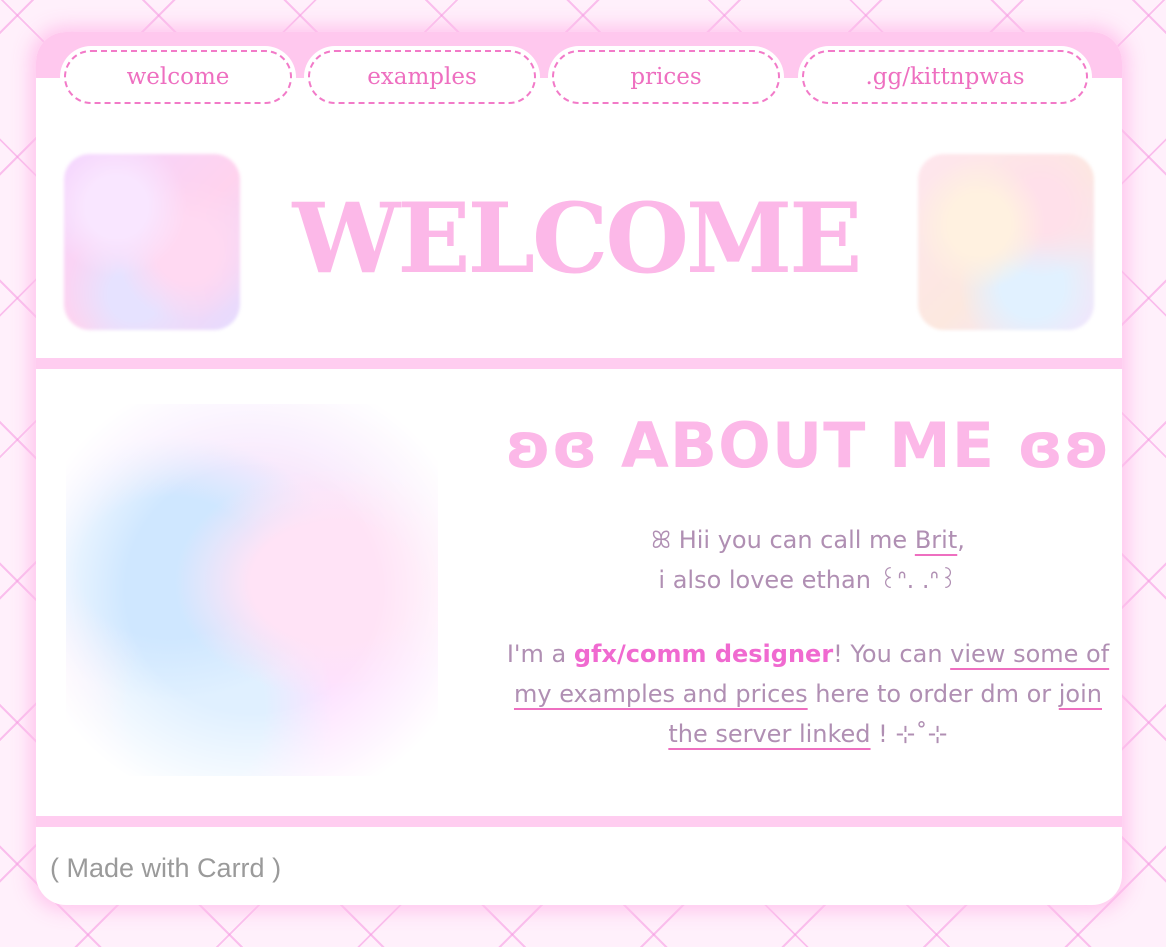 This screenshot has width=1166, height=947. I want to click on desc-part2: ! You can, so click(892, 654).